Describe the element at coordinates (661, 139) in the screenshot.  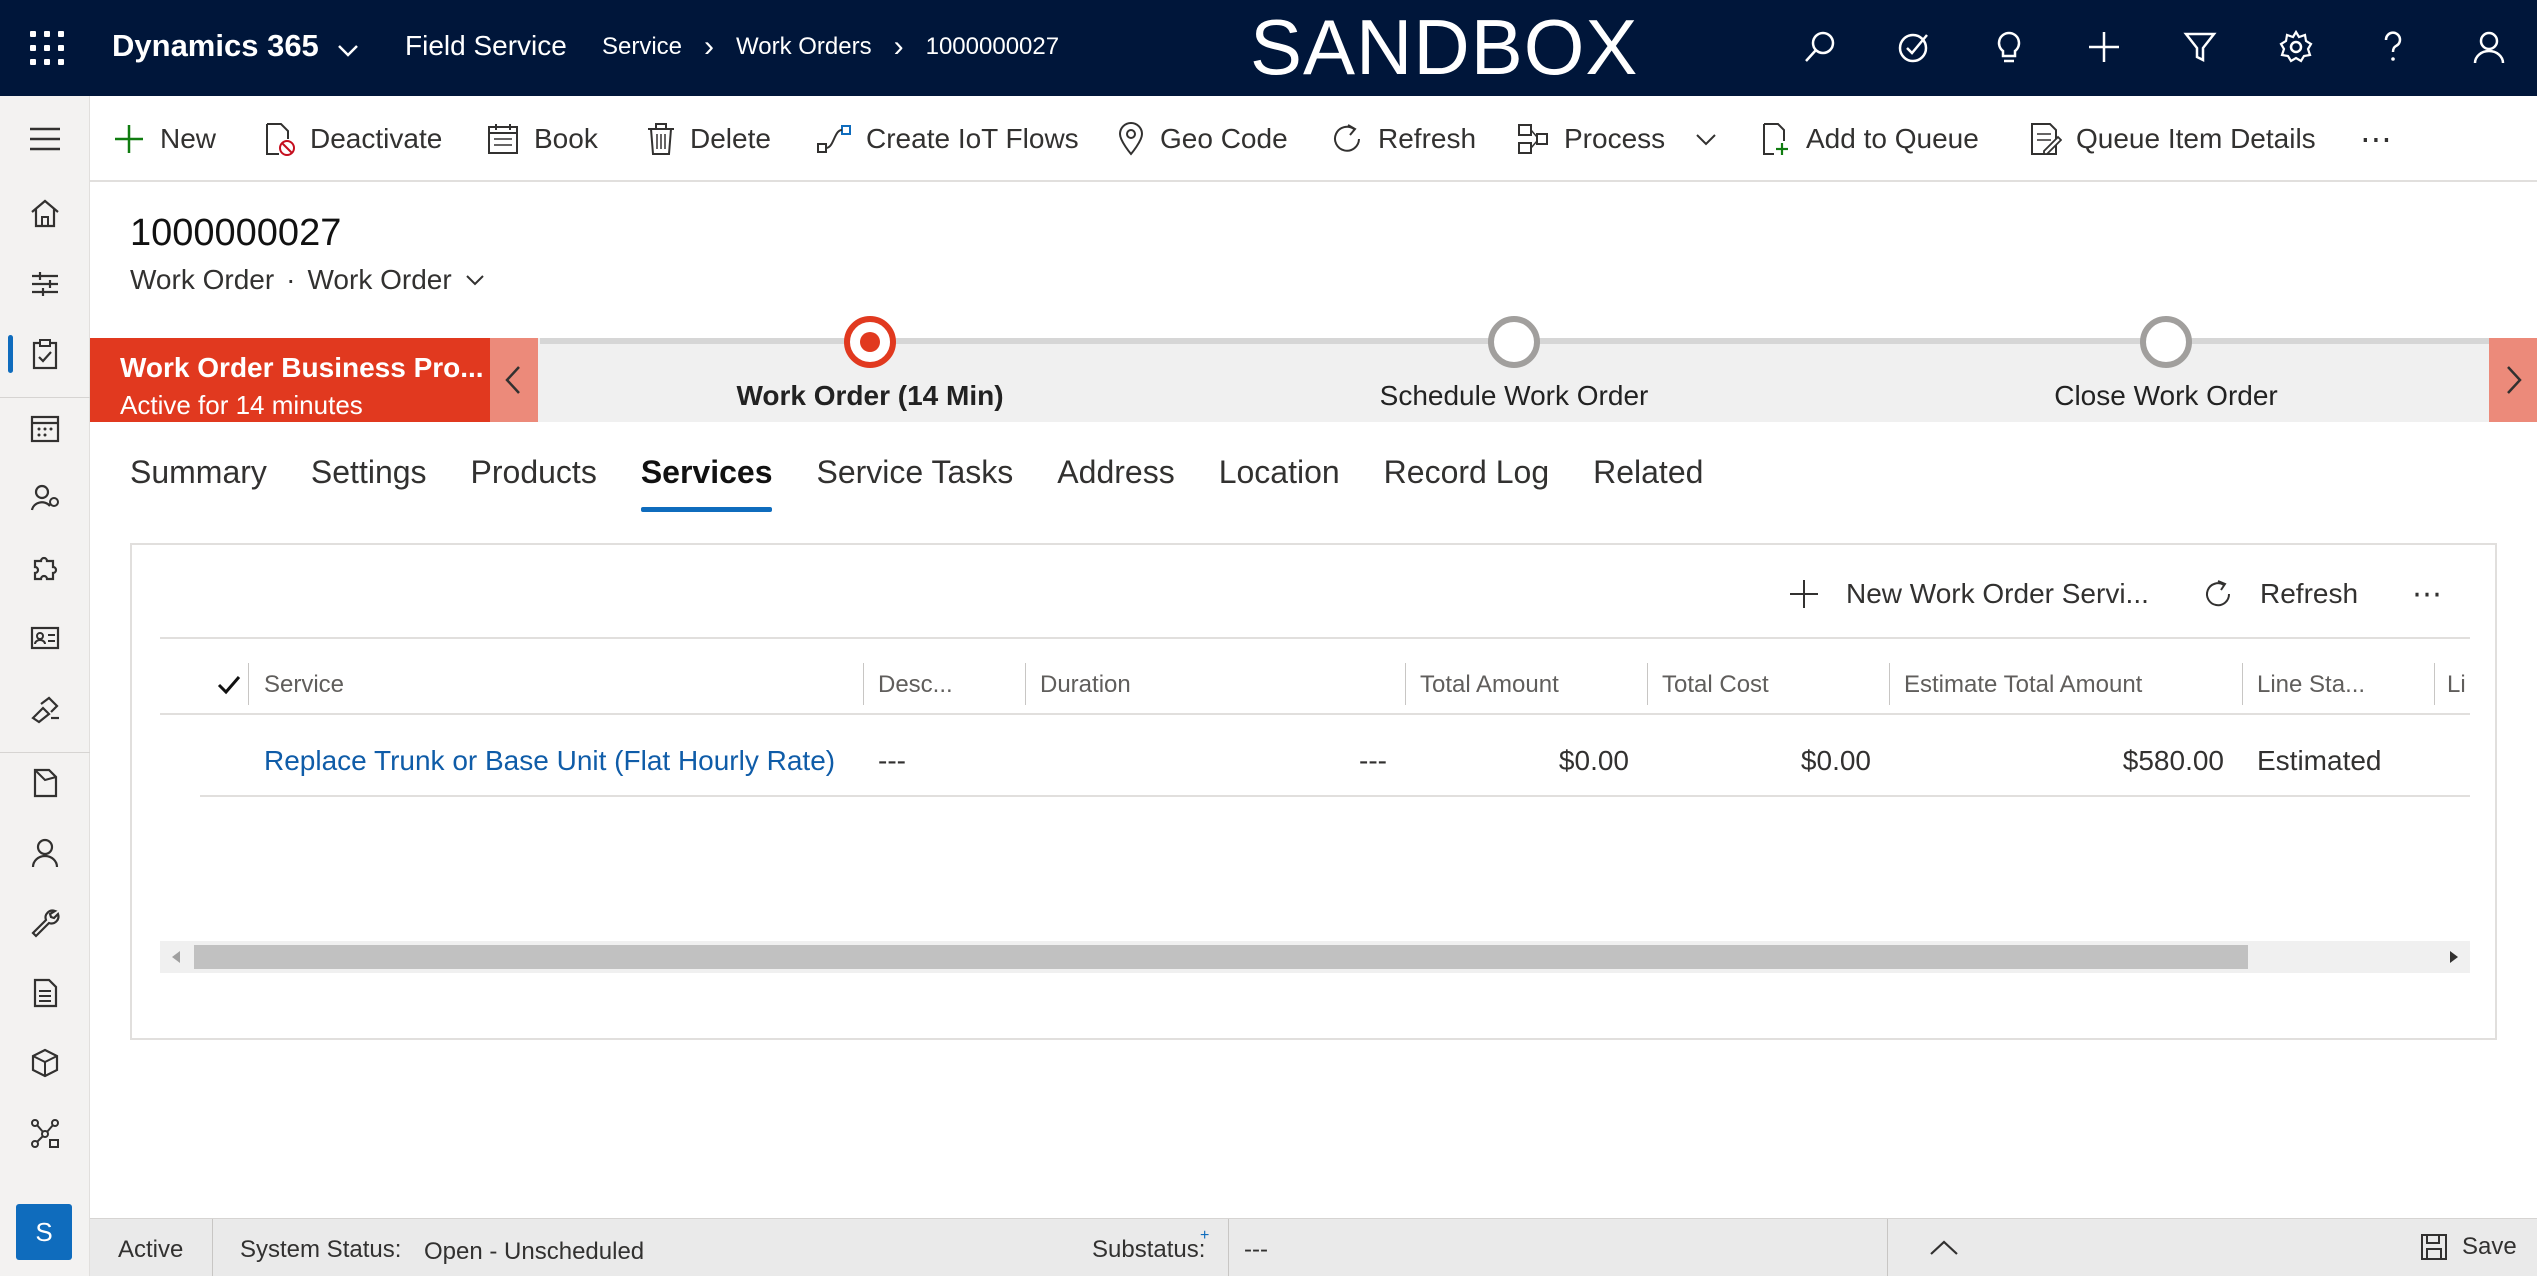
I see `trash-icon` at that location.